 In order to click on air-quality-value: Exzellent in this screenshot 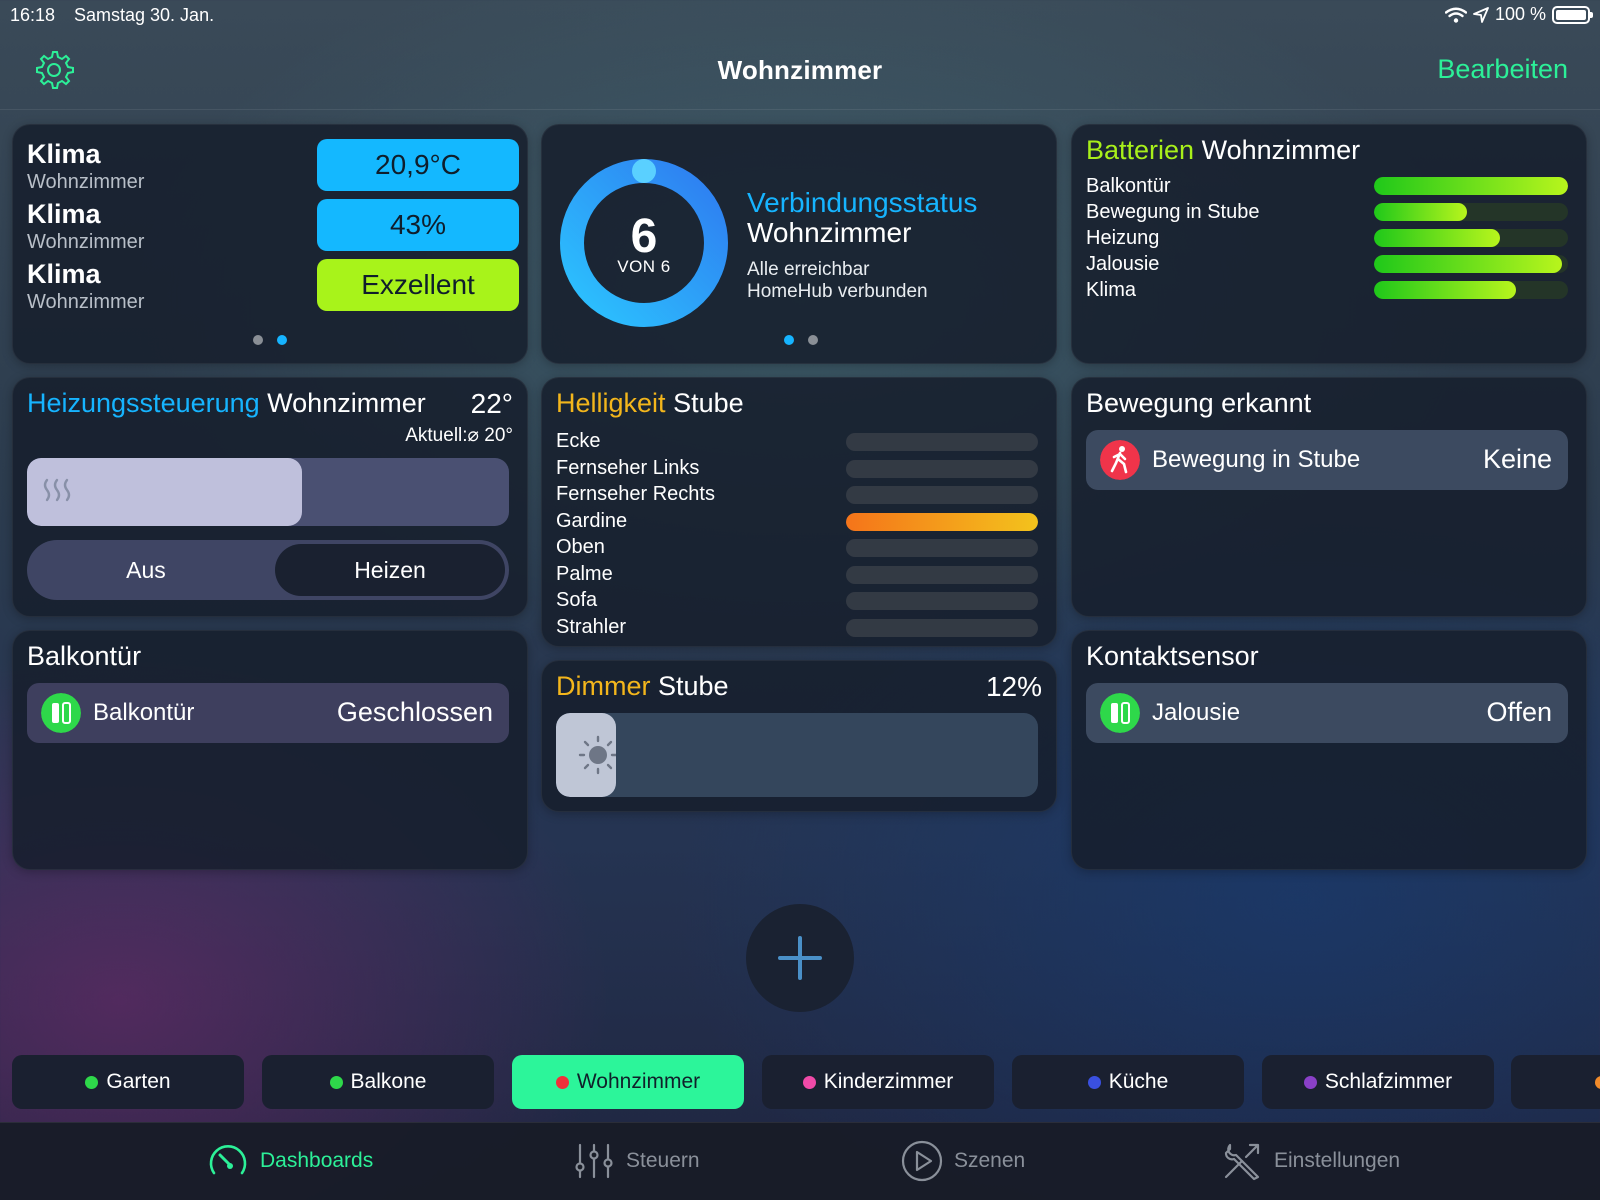, I will do `click(418, 285)`.